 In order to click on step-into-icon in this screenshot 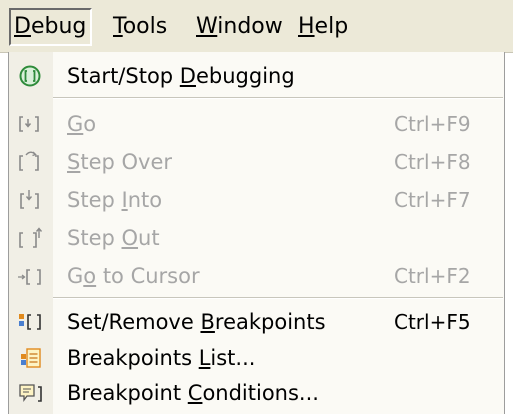, I will do `click(30, 200)`.